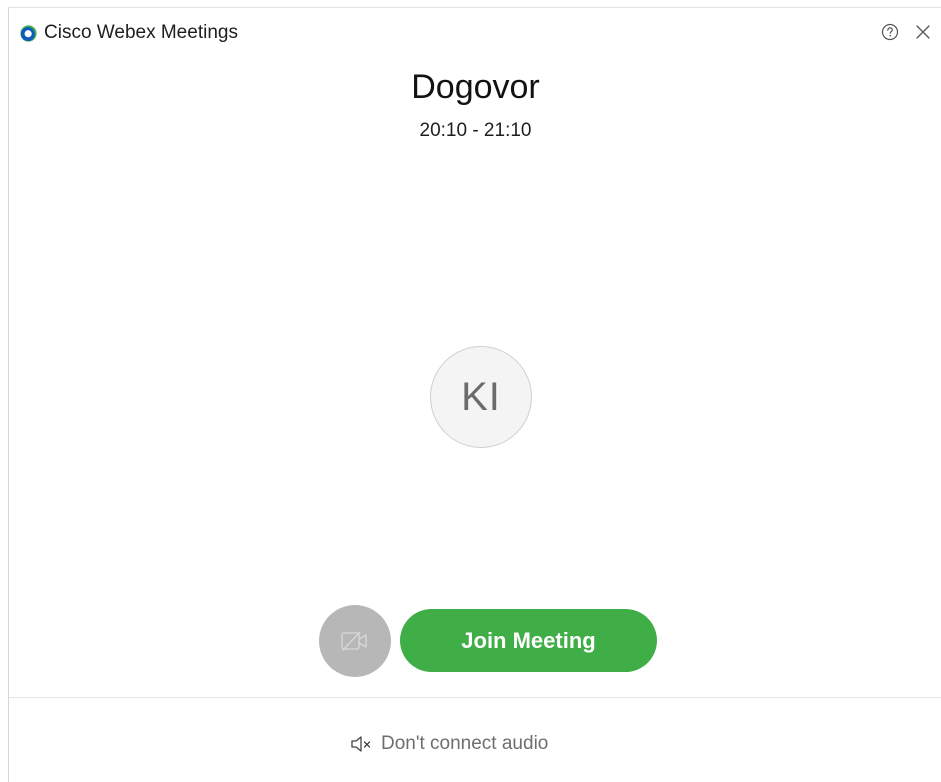 Image resolution: width=941 pixels, height=782 pixels. What do you see at coordinates (28, 33) in the screenshot?
I see `webex-logo-icon` at bounding box center [28, 33].